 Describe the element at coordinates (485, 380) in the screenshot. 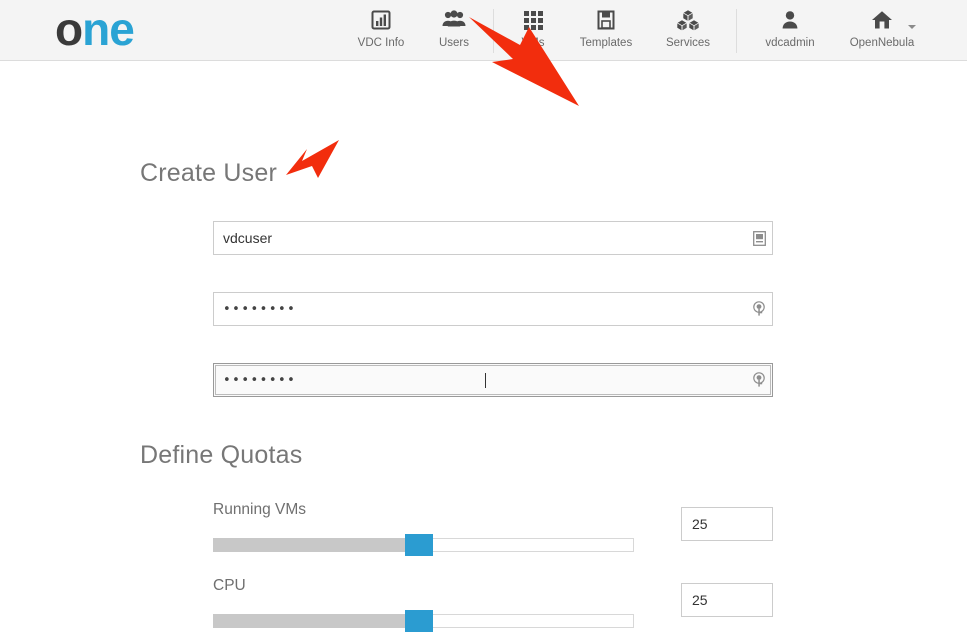

I see `text-cursor` at that location.